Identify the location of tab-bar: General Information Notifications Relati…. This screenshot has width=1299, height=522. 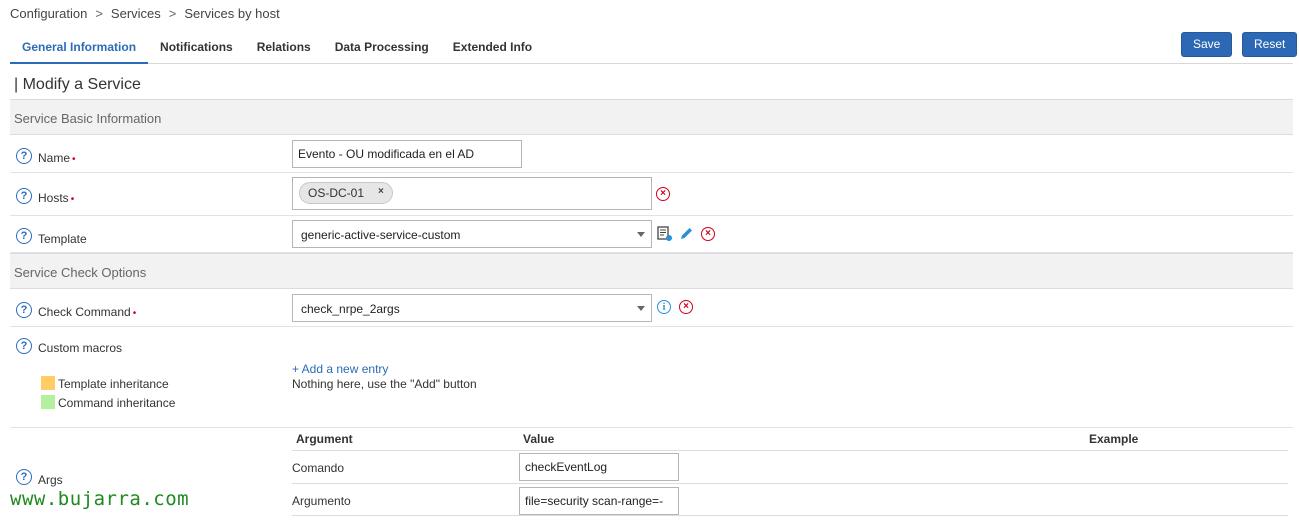
(651, 49).